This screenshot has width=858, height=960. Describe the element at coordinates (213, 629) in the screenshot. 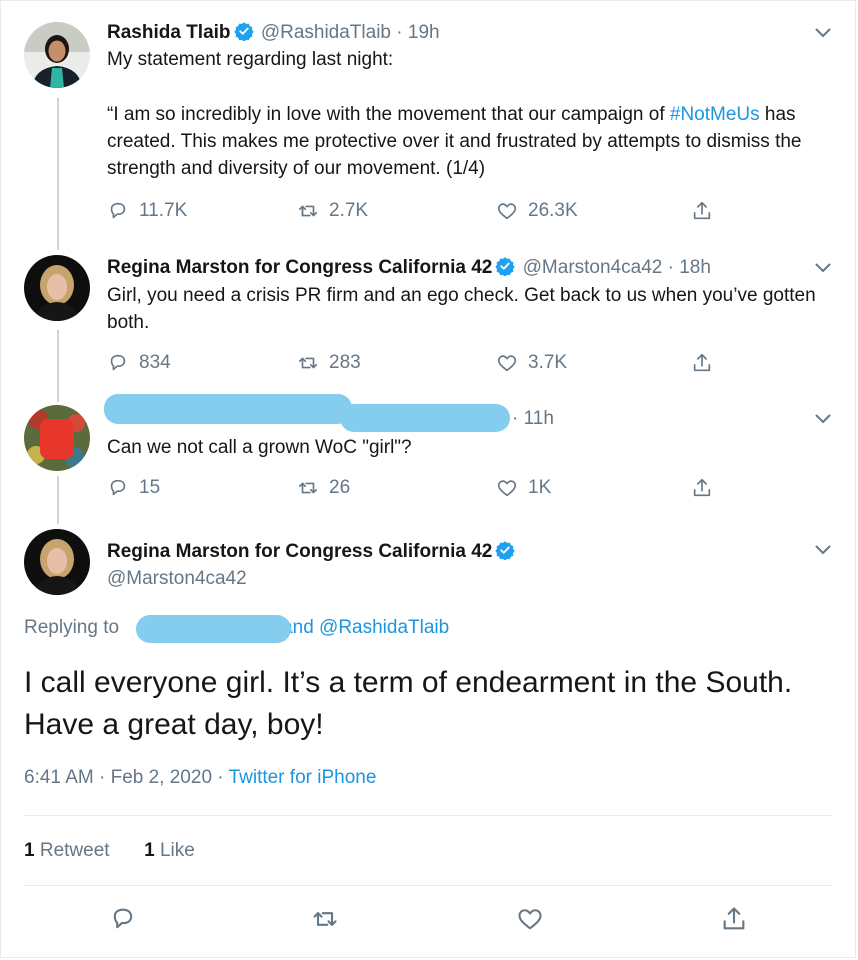

I see `redacted-reply-target` at that location.